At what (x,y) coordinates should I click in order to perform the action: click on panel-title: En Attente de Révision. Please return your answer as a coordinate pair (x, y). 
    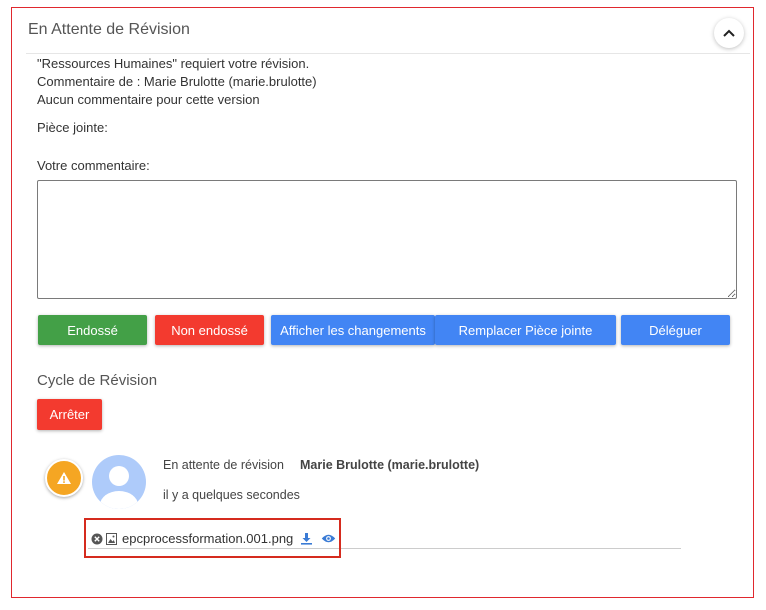
    Looking at the image, I should click on (109, 29).